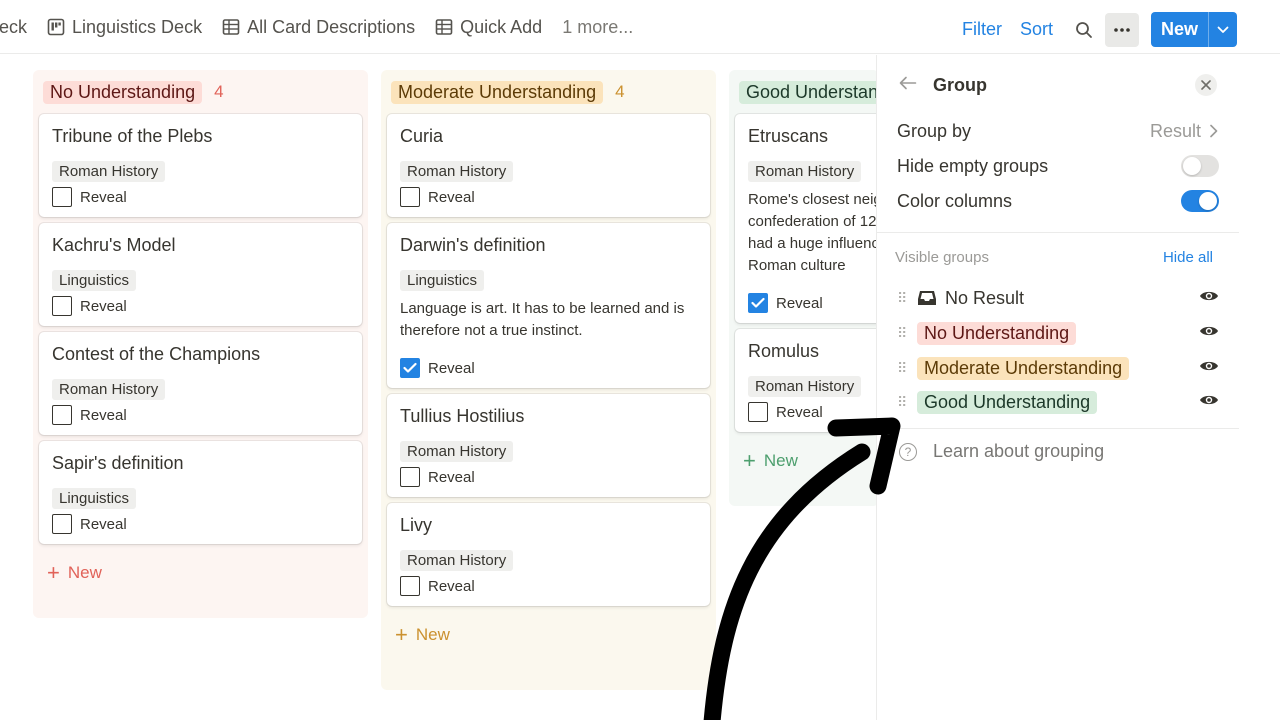  I want to click on learn-about-grouping-link: ? Learn about grouping, so click(1001, 451).